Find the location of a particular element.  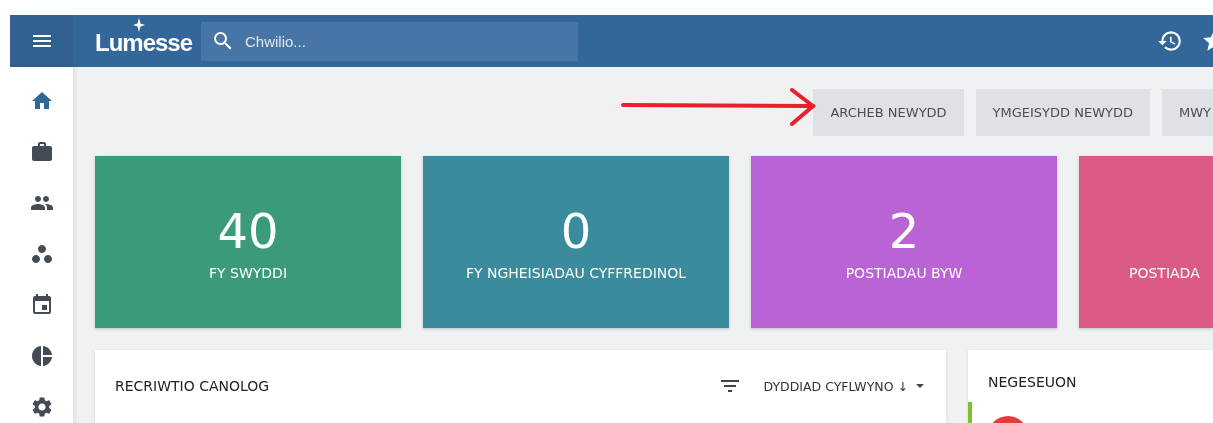

briefcase-icon is located at coordinates (41, 152).